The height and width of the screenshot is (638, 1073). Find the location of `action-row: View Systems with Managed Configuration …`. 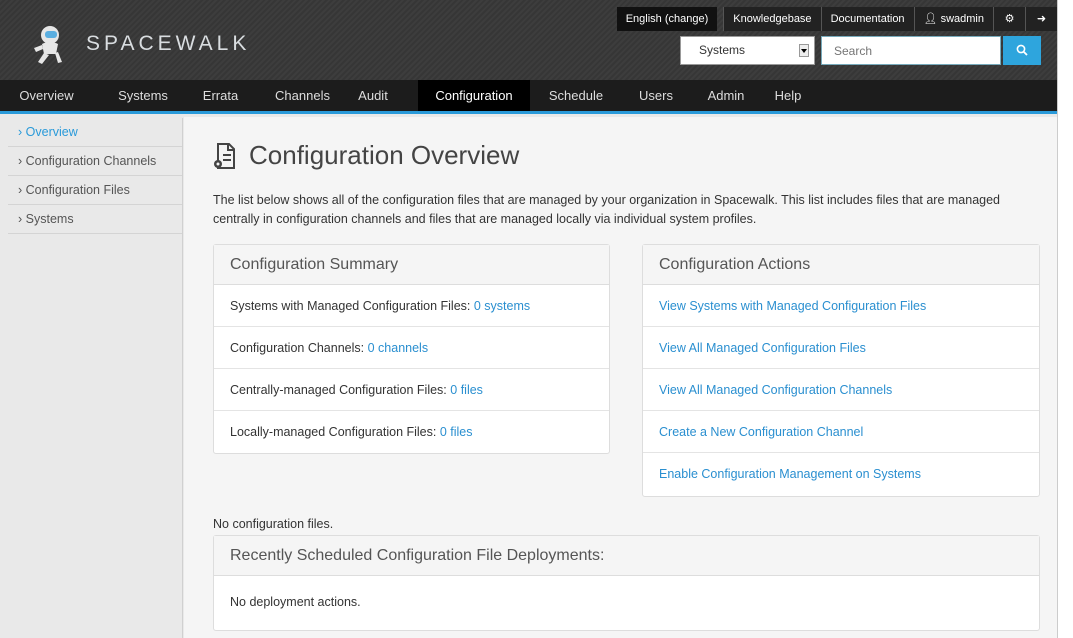

action-row: View Systems with Managed Configuration … is located at coordinates (841, 306).